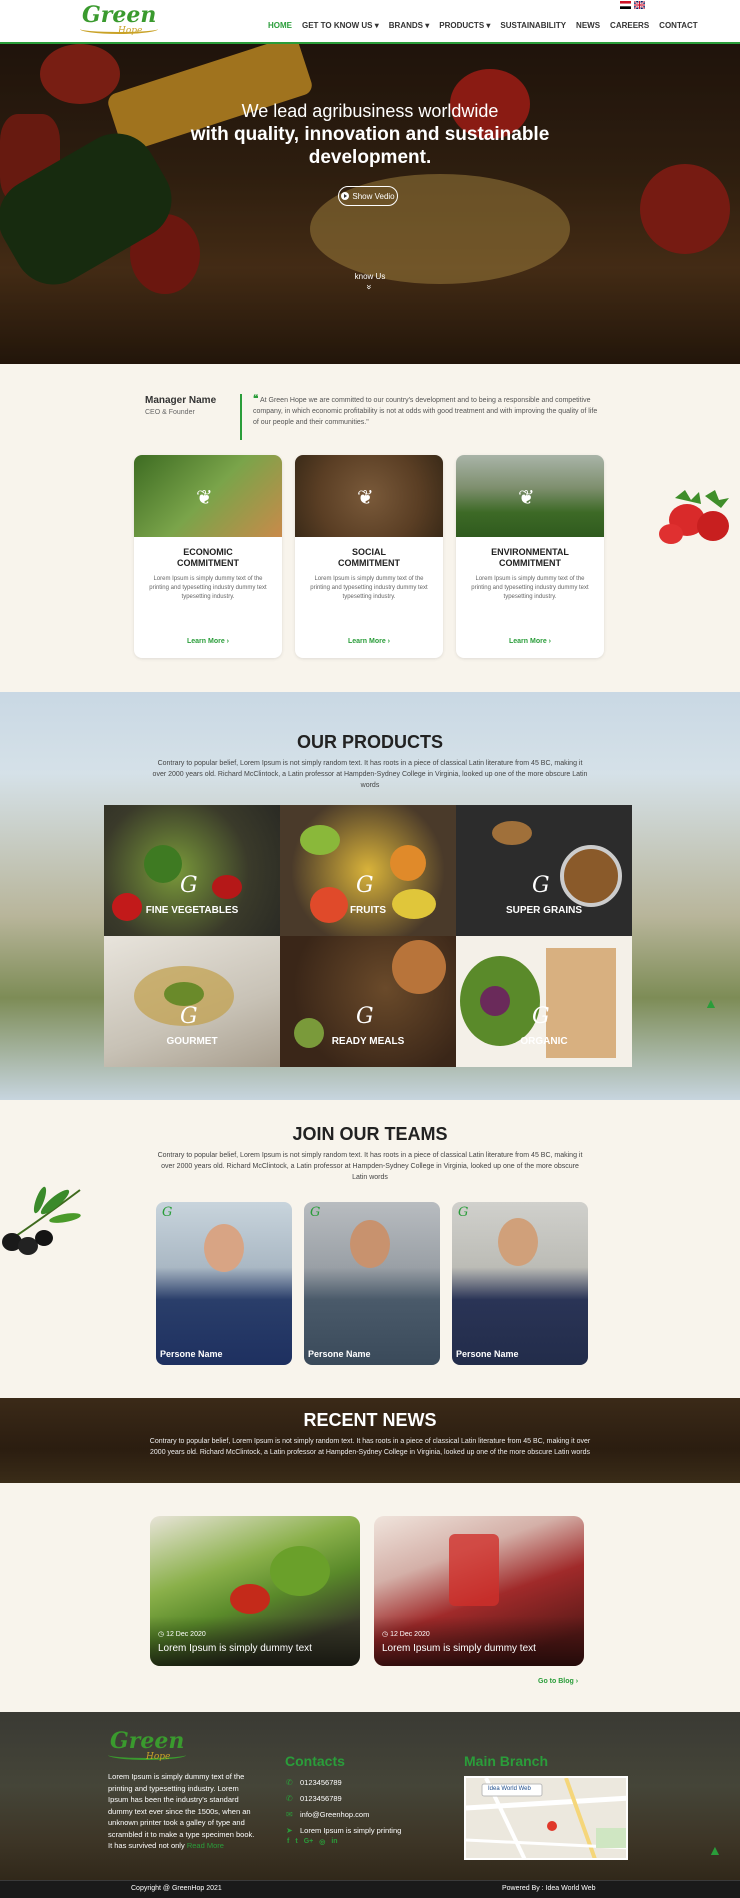 This screenshot has width=740, height=1898. Describe the element at coordinates (370, 1420) in the screenshot. I see `news-title: RECENT NEWS` at that location.